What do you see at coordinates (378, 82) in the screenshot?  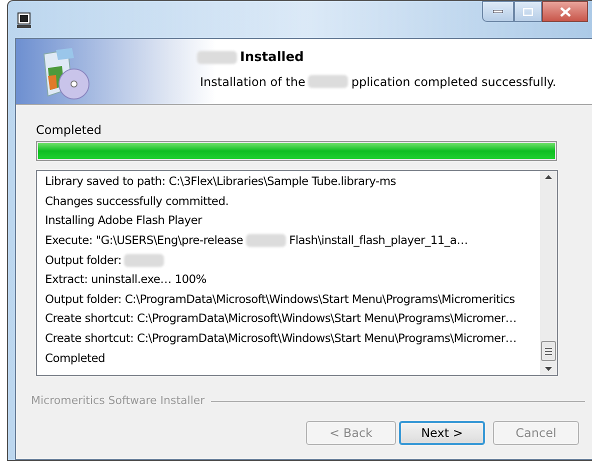 I see `header-subtitle: Installation of the pplication completed successfully.` at bounding box center [378, 82].